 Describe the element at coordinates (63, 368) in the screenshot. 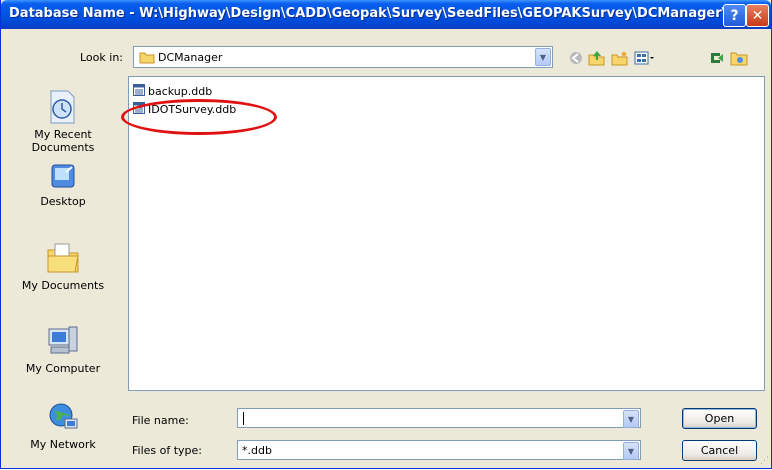

I see `place-label: My Computer` at that location.